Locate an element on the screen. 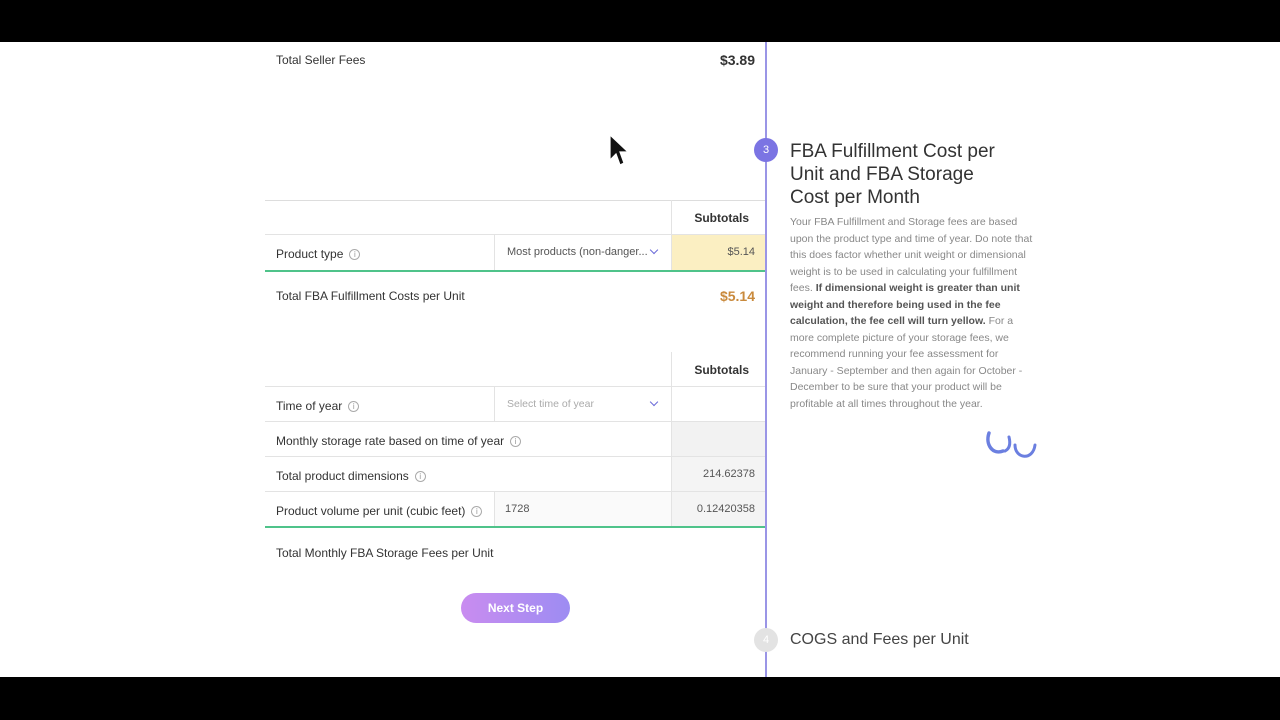 Image resolution: width=1280 pixels, height=720 pixels. seller-fees-value: $3.89 is located at coordinates (737, 60).